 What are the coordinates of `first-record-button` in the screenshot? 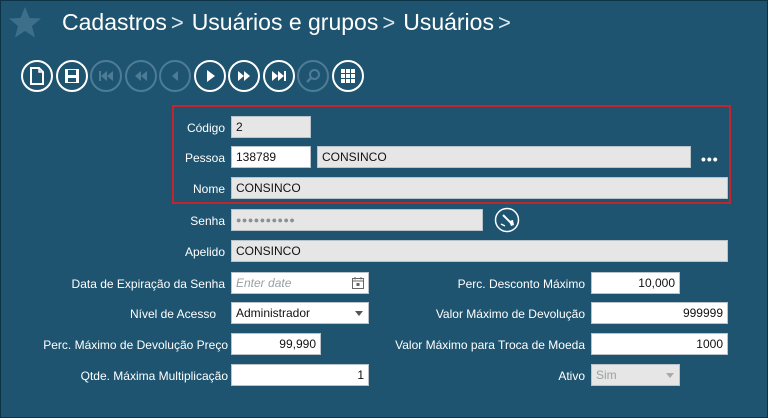 It's located at (106, 76).